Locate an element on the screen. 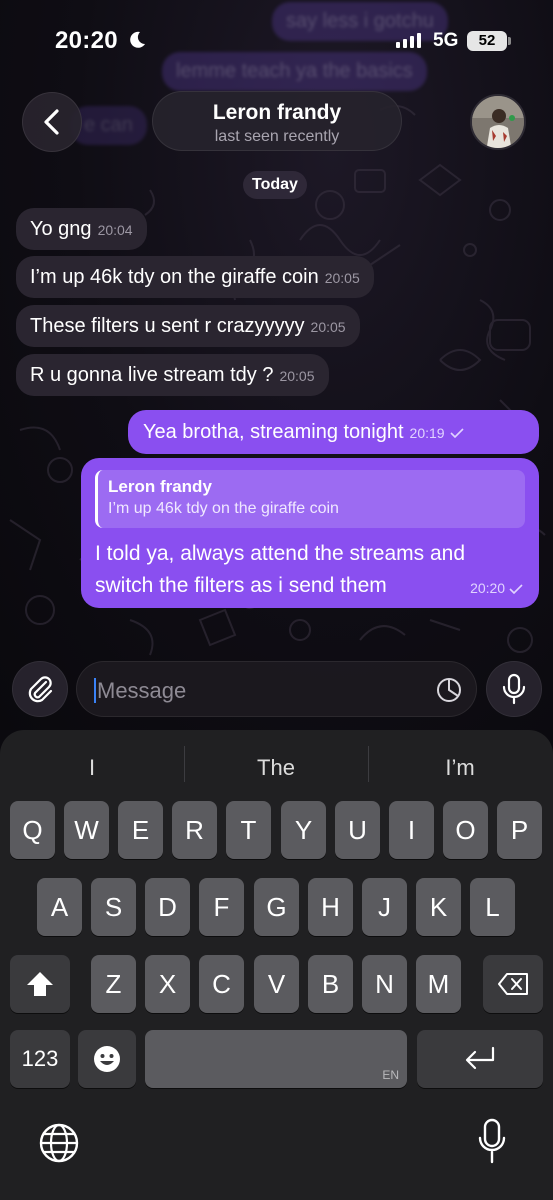  paperclip-icon is located at coordinates (40, 689).